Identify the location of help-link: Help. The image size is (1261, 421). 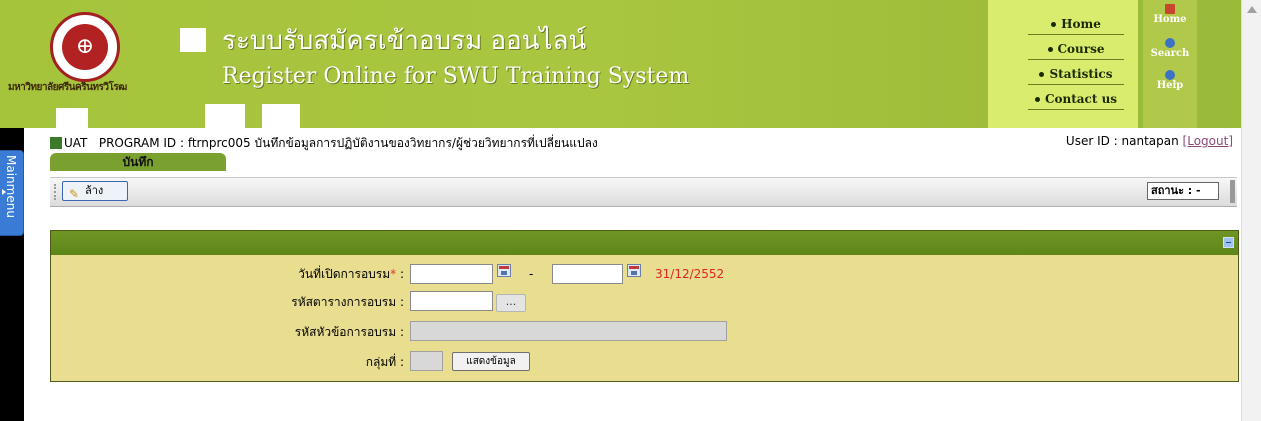
(1170, 80).